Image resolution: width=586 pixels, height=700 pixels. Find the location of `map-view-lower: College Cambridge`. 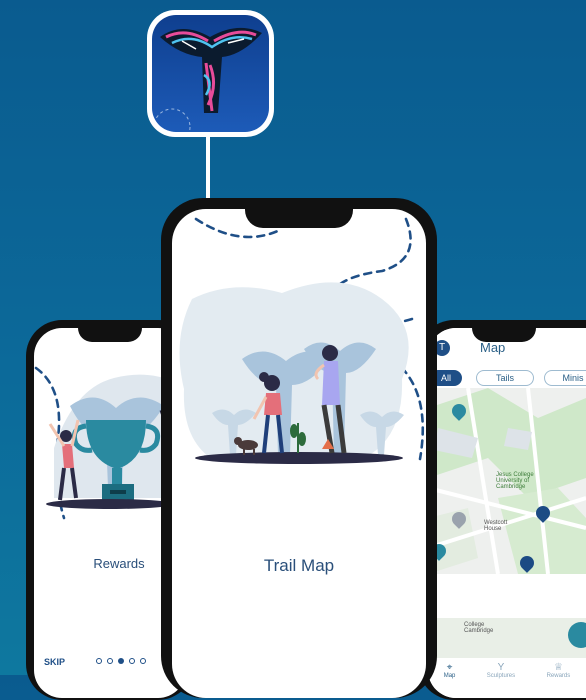

map-view-lower: College Cambridge is located at coordinates (507, 638).